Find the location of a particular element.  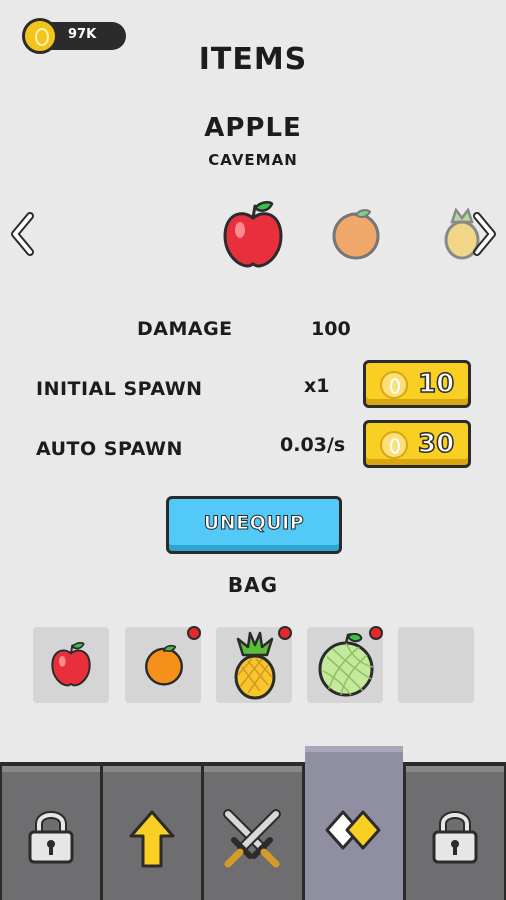

item-name: APPLE is located at coordinates (253, 128).